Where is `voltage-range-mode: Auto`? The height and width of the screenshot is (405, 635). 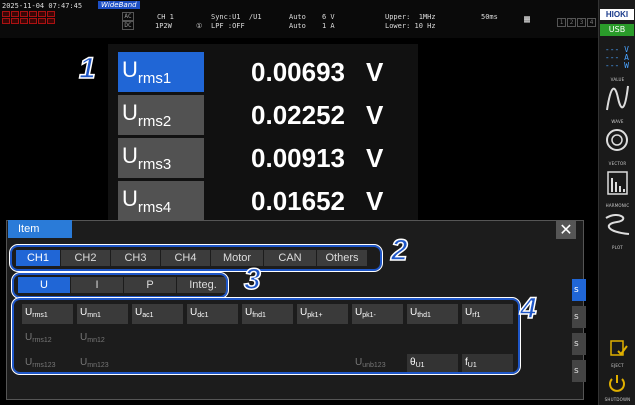 voltage-range-mode: Auto is located at coordinates (297, 17).